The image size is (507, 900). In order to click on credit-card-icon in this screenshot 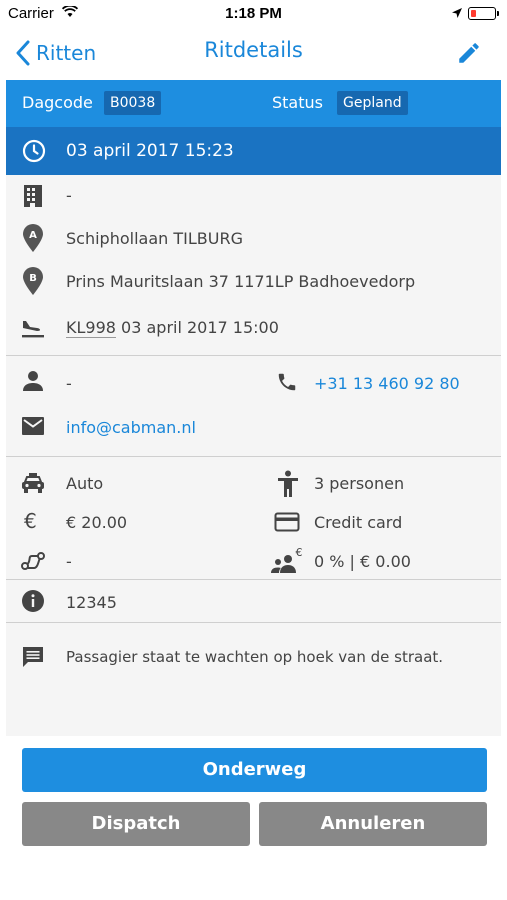, I will do `click(287, 522)`.